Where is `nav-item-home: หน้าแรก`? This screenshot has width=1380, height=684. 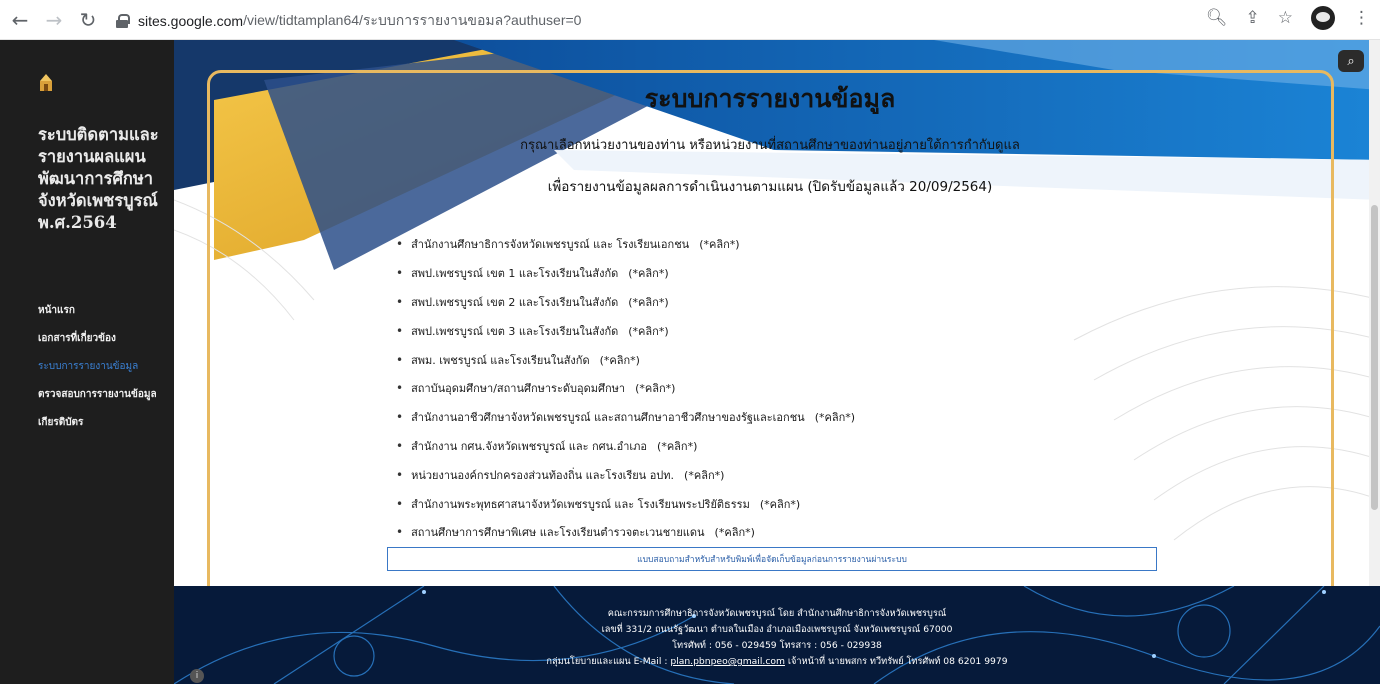 nav-item-home: หน้าแรก is located at coordinates (97, 318).